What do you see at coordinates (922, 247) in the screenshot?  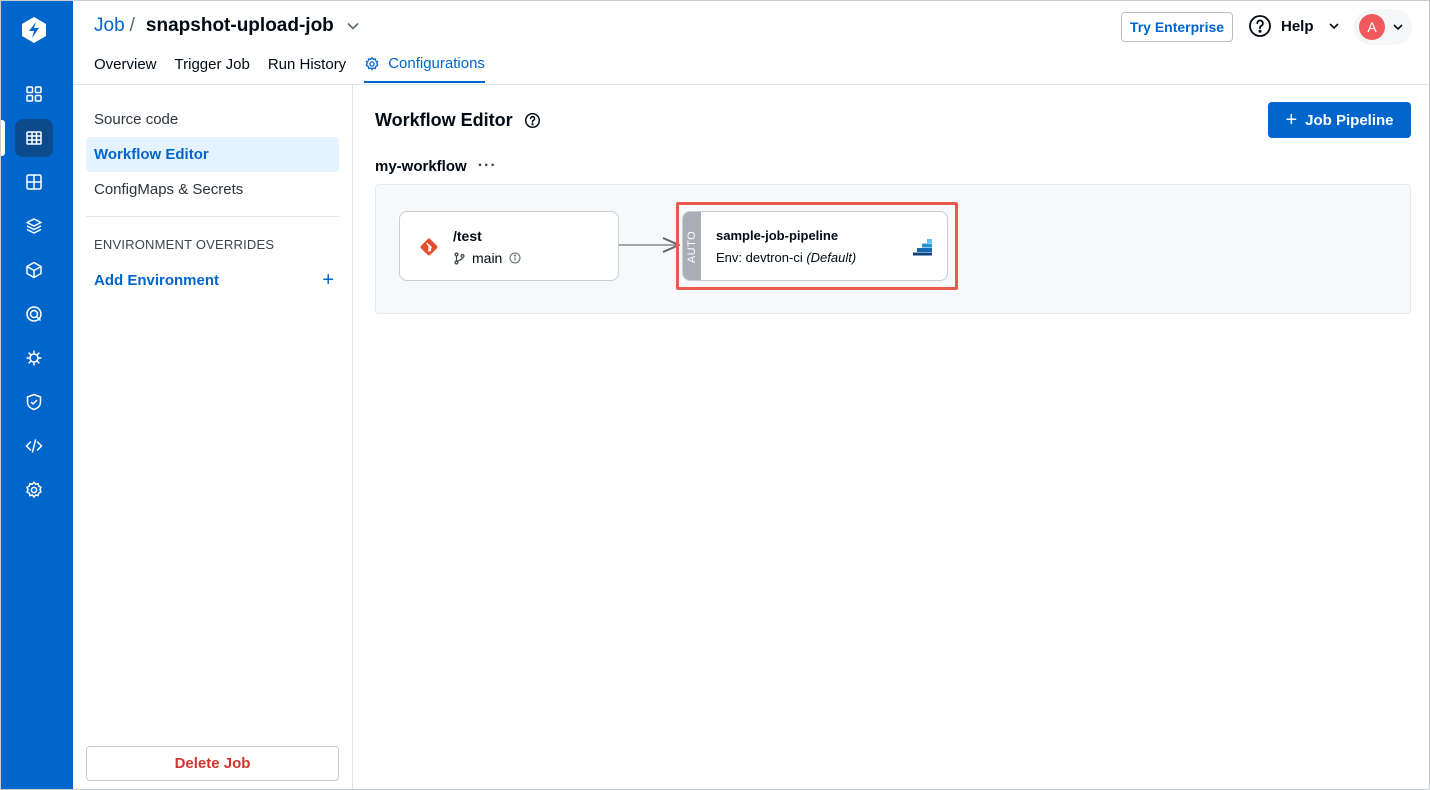 I see `ci-pipeline-icon` at bounding box center [922, 247].